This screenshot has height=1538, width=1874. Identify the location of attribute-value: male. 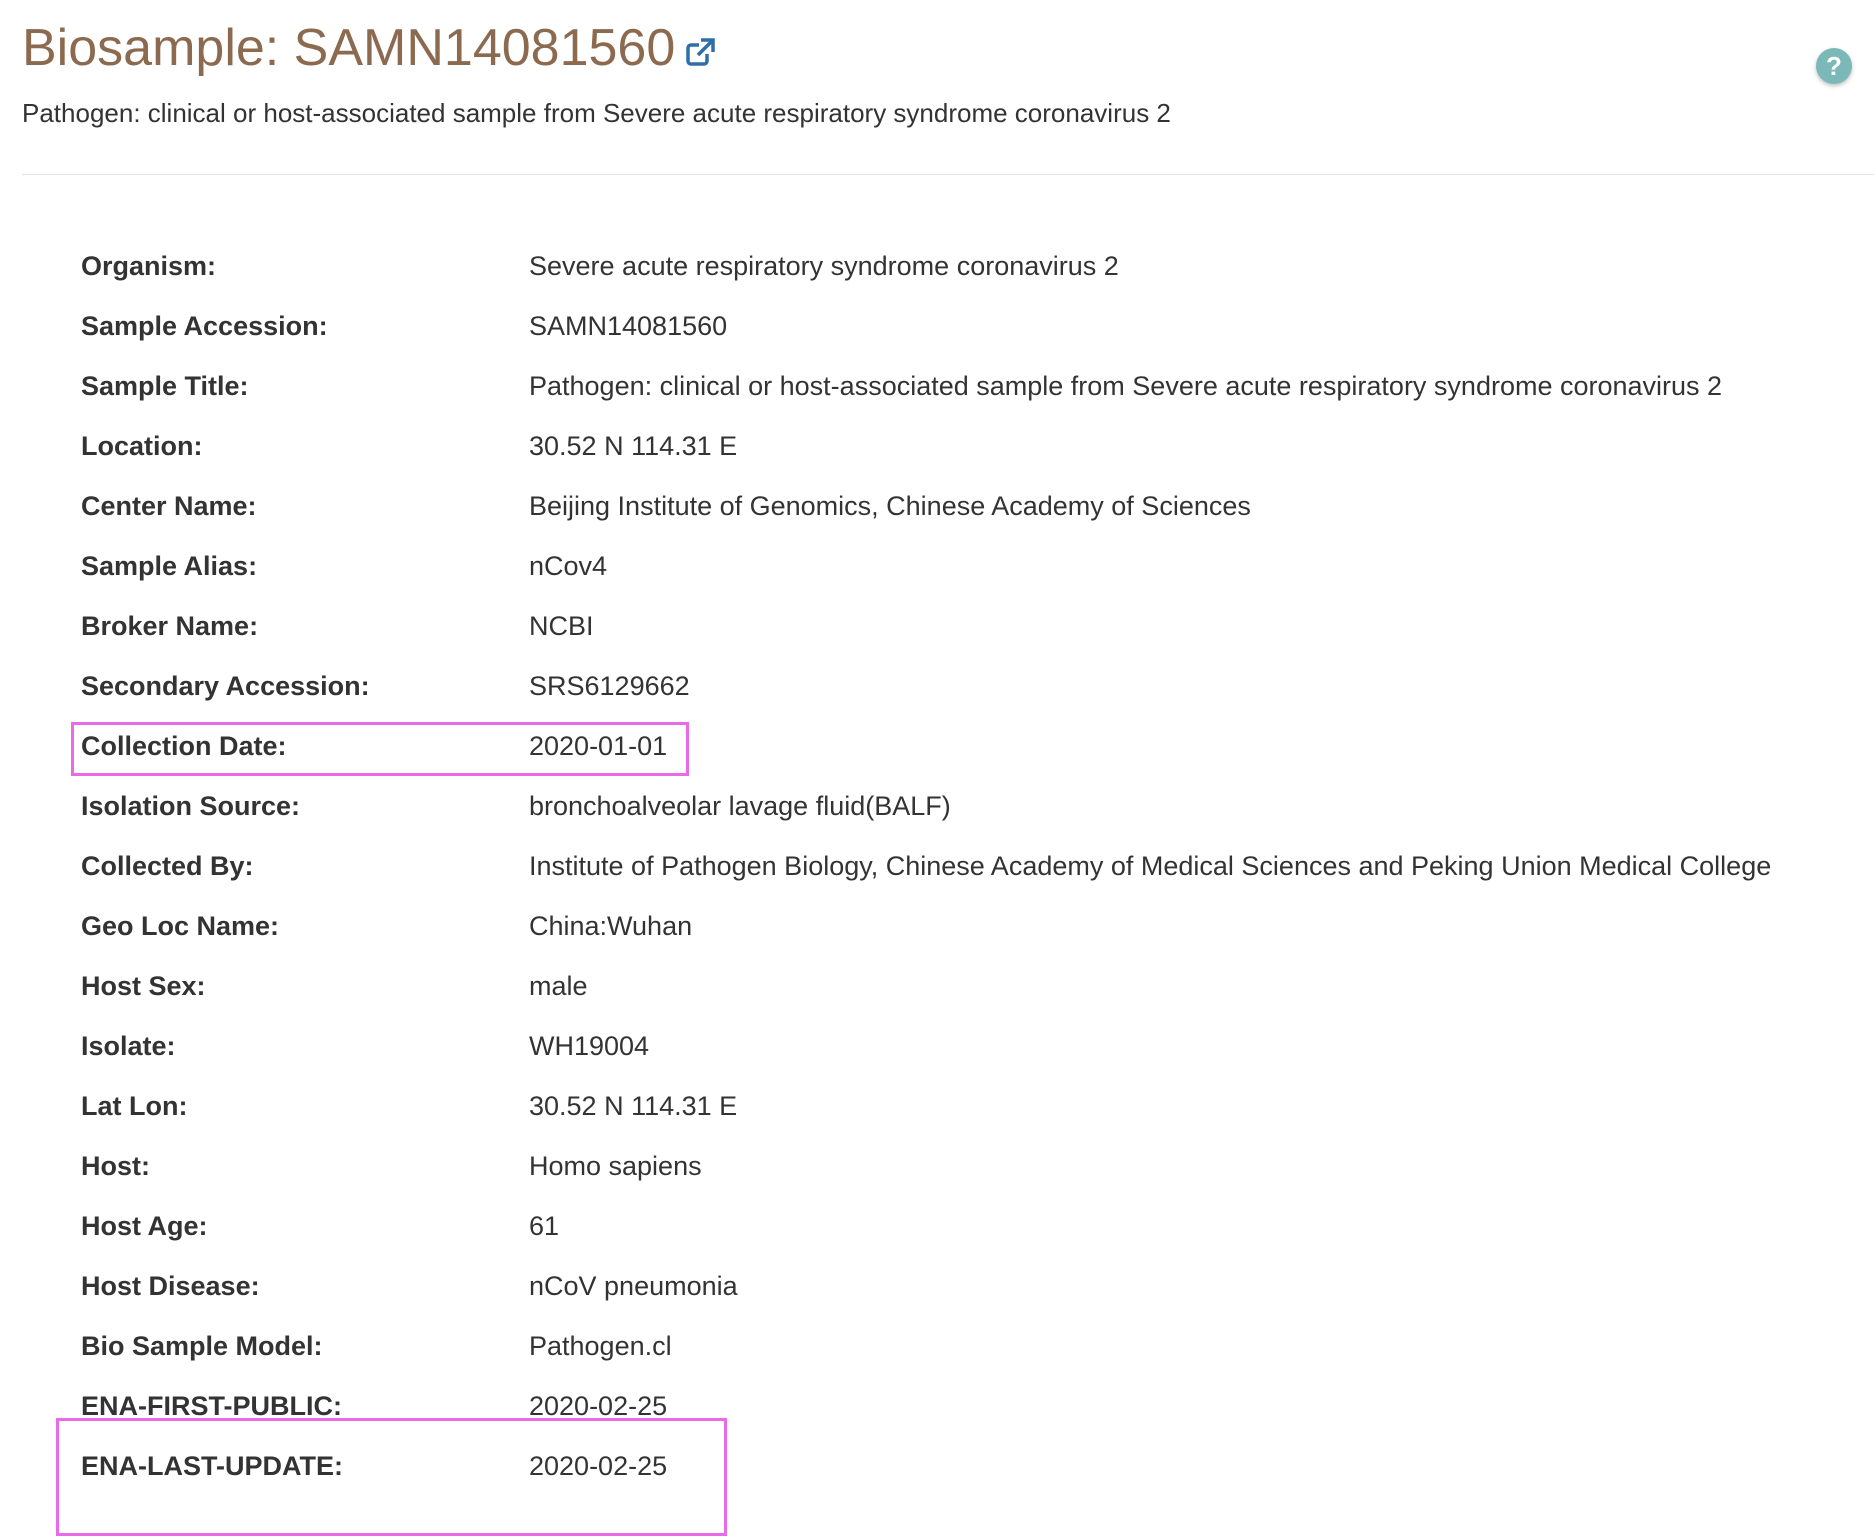
(558, 986).